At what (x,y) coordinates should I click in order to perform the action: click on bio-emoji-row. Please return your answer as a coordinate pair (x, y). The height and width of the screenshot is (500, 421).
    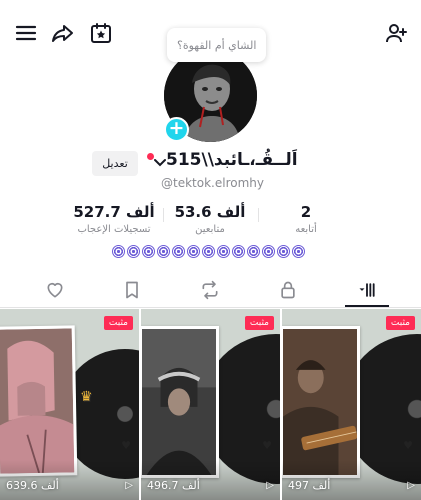
    Looking at the image, I should click on (211, 253).